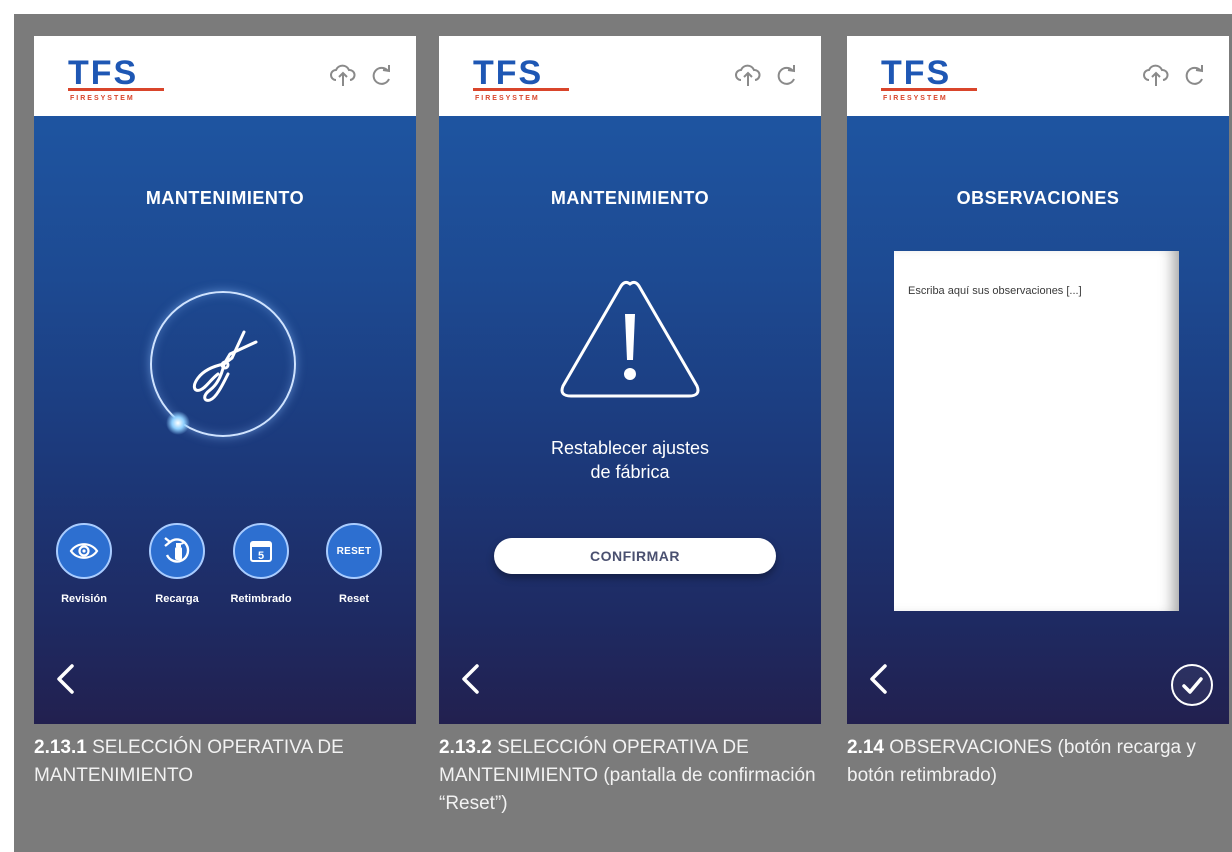 The image size is (1232, 852). I want to click on action-recarga: Recarga, so click(177, 564).